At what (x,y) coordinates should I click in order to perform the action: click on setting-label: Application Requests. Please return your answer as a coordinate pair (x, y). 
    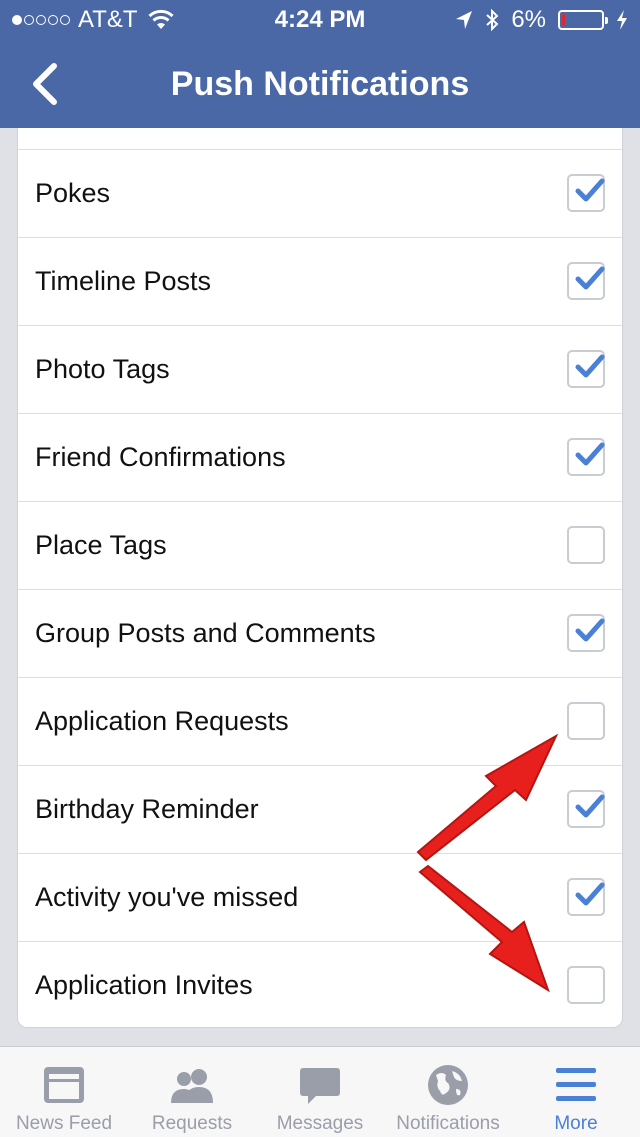
    Looking at the image, I should click on (162, 721).